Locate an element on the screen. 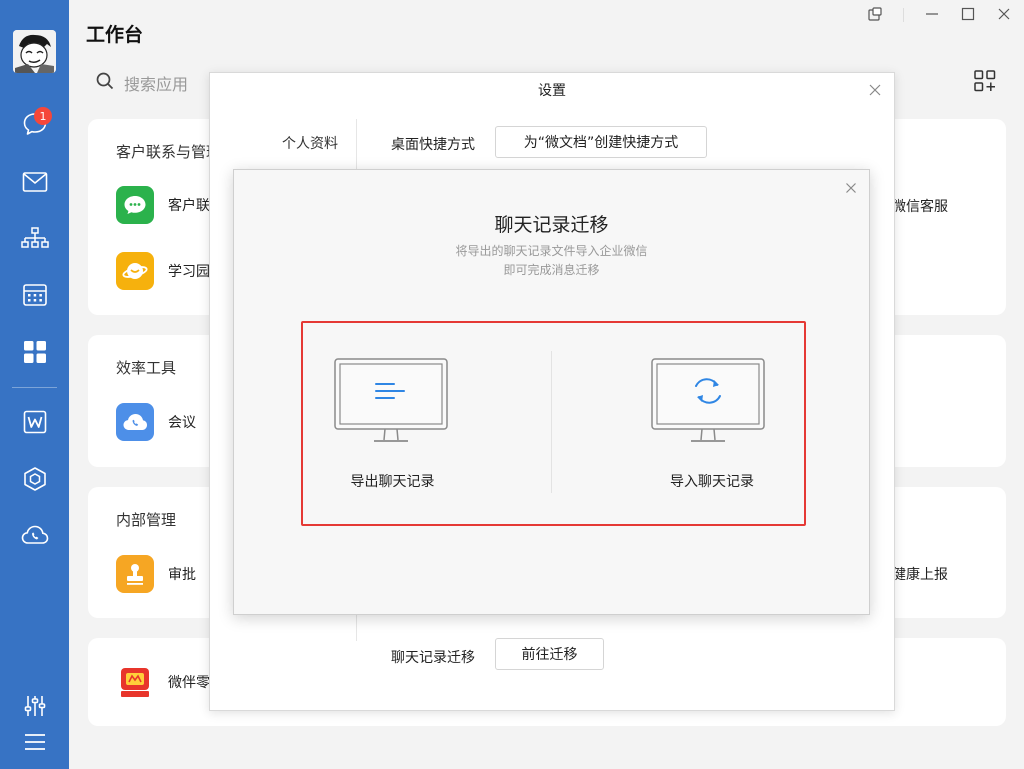 Image resolution: width=1024 pixels, height=769 pixels. migration-close-button is located at coordinates (851, 186).